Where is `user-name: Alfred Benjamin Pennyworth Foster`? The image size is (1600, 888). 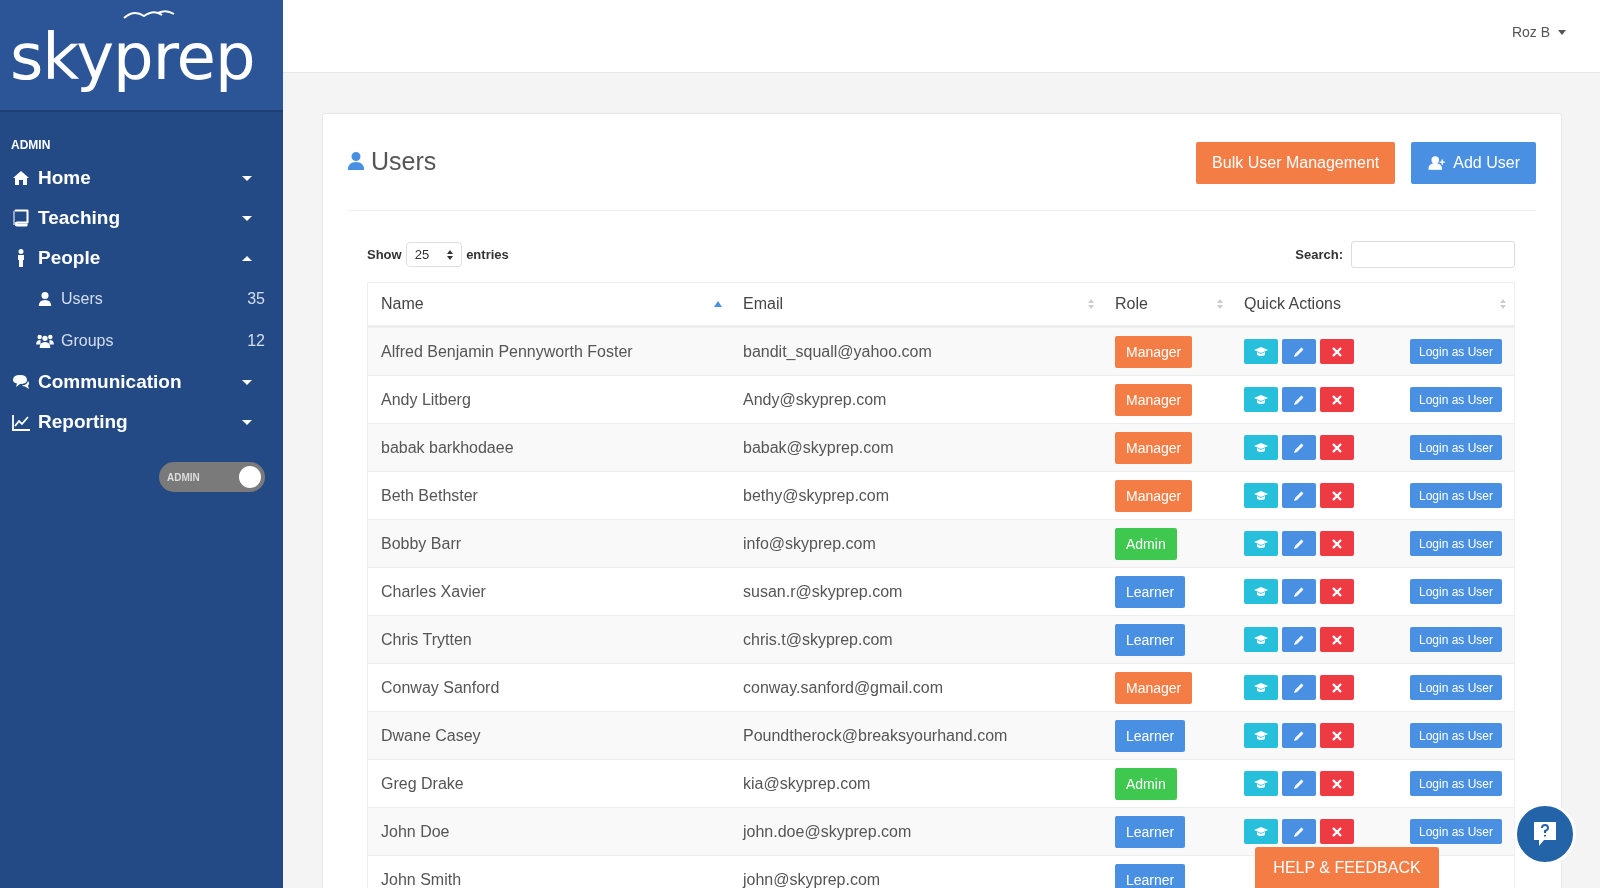
user-name: Alfred Benjamin Pennyworth Foster is located at coordinates (507, 351).